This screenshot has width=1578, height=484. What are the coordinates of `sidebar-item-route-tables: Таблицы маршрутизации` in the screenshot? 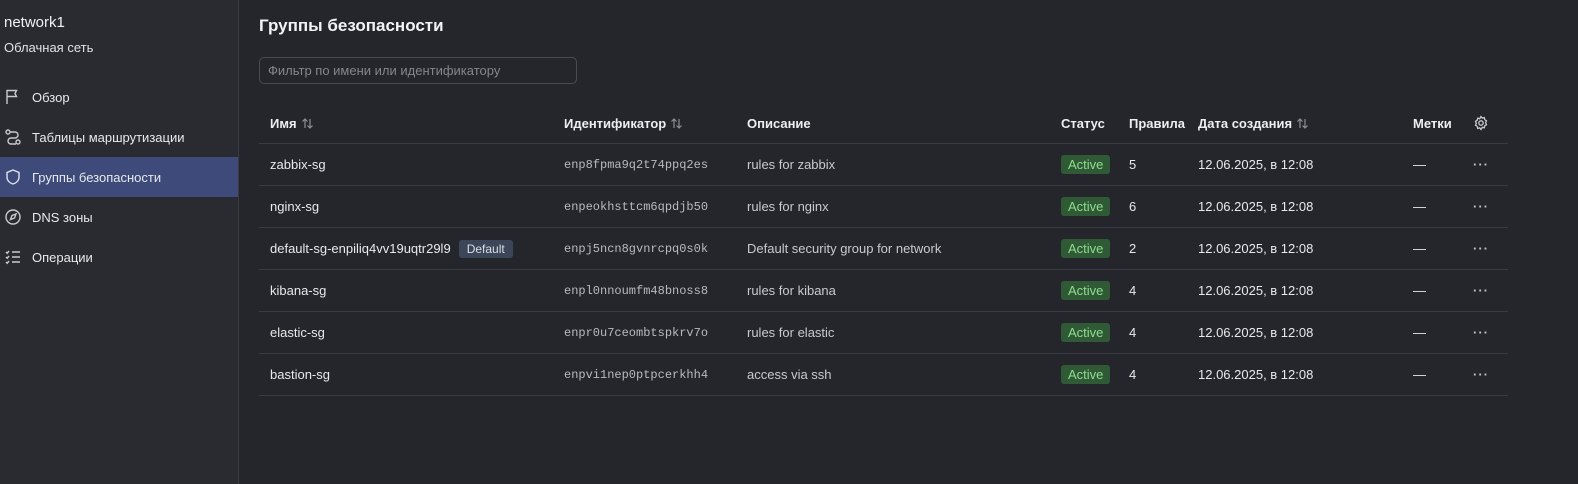 It's located at (119, 137).